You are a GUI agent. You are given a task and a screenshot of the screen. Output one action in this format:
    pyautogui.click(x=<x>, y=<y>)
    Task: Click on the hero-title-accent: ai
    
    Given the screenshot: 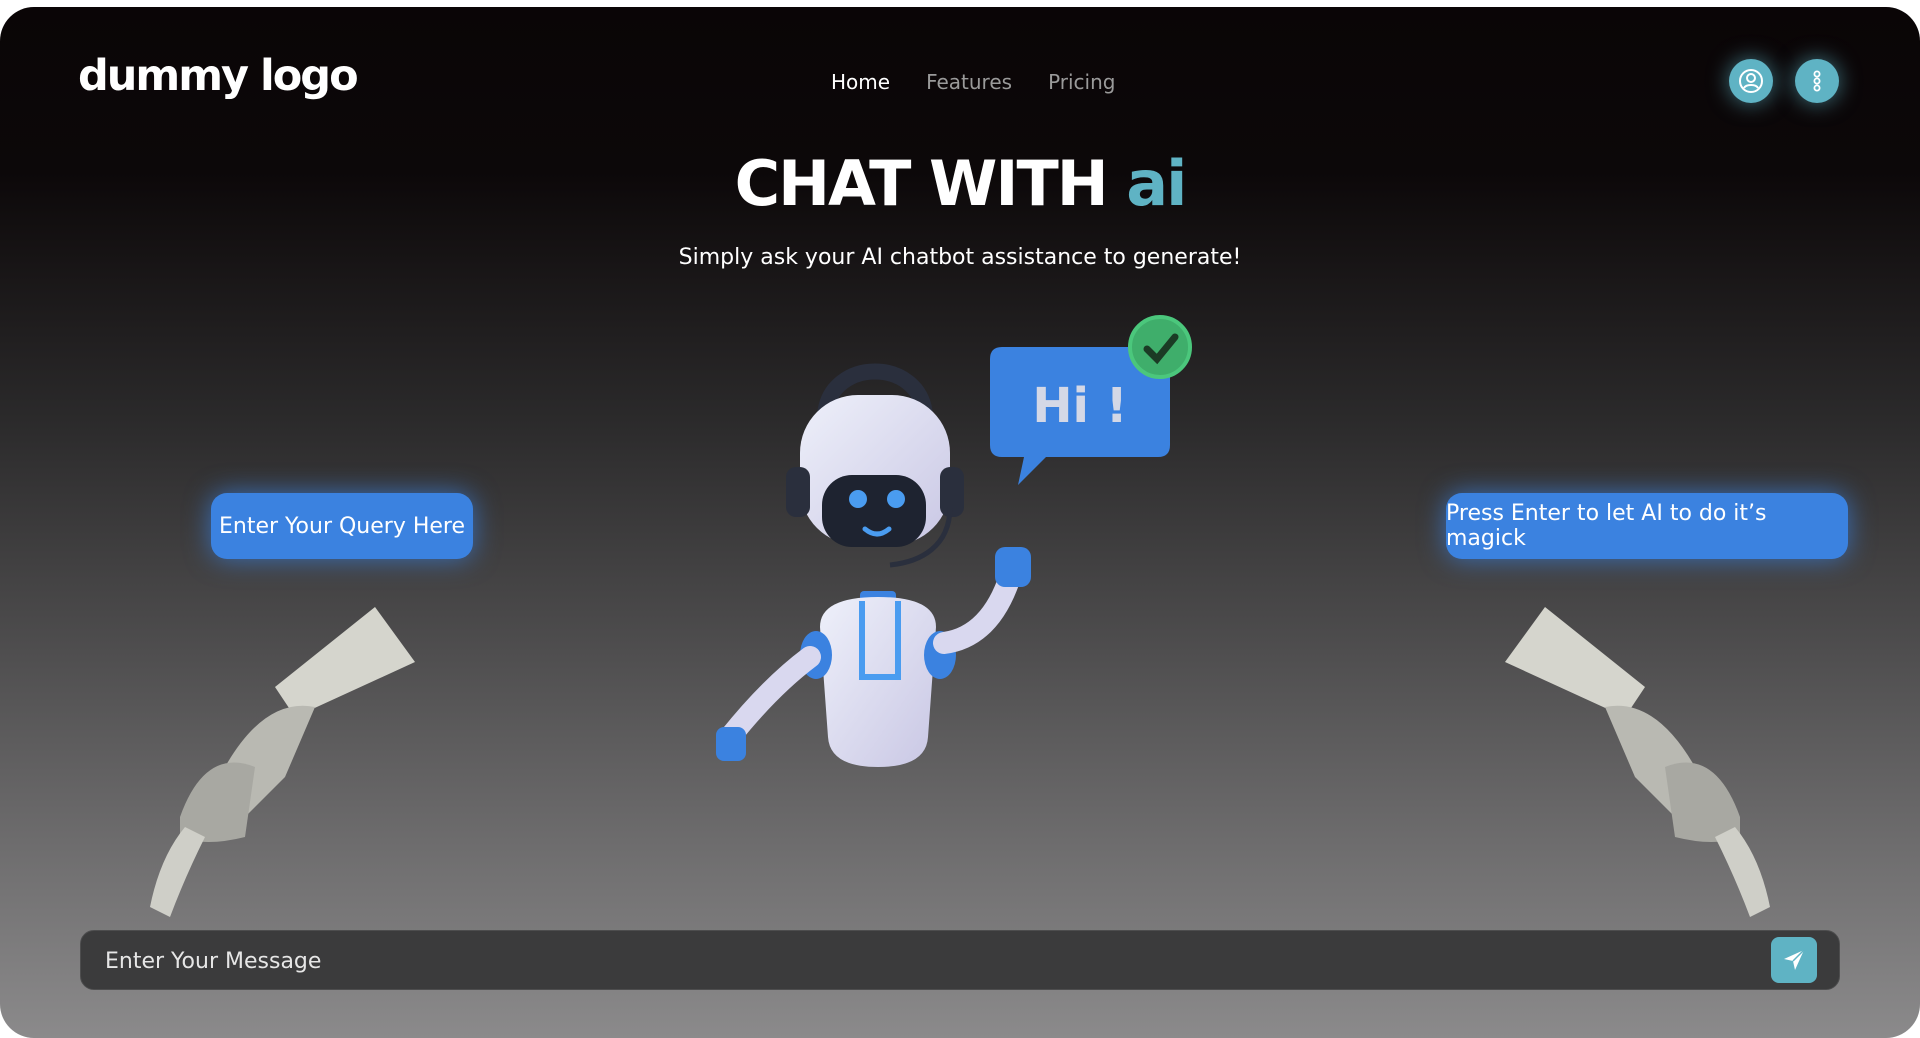 What is the action you would take?
    pyautogui.click(x=1156, y=183)
    